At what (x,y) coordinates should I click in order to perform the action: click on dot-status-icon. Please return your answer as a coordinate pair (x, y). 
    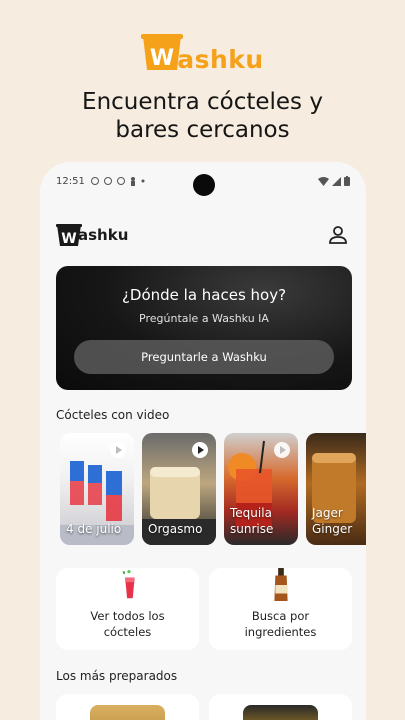
    Looking at the image, I should click on (143, 181).